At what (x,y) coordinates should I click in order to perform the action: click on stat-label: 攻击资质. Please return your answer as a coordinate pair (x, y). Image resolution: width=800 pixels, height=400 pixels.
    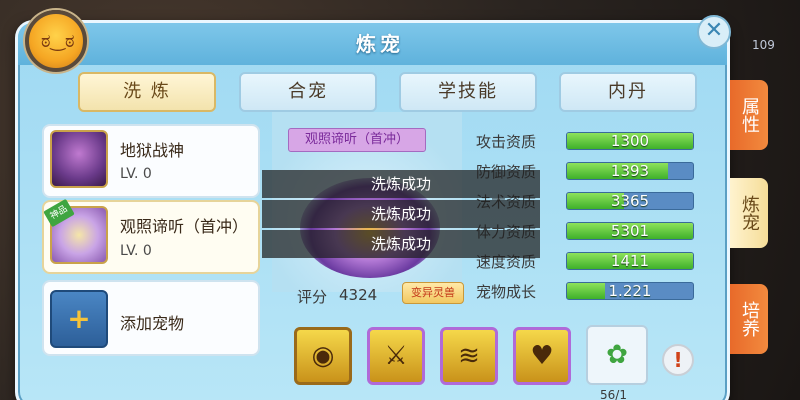
    Looking at the image, I should click on (506, 142).